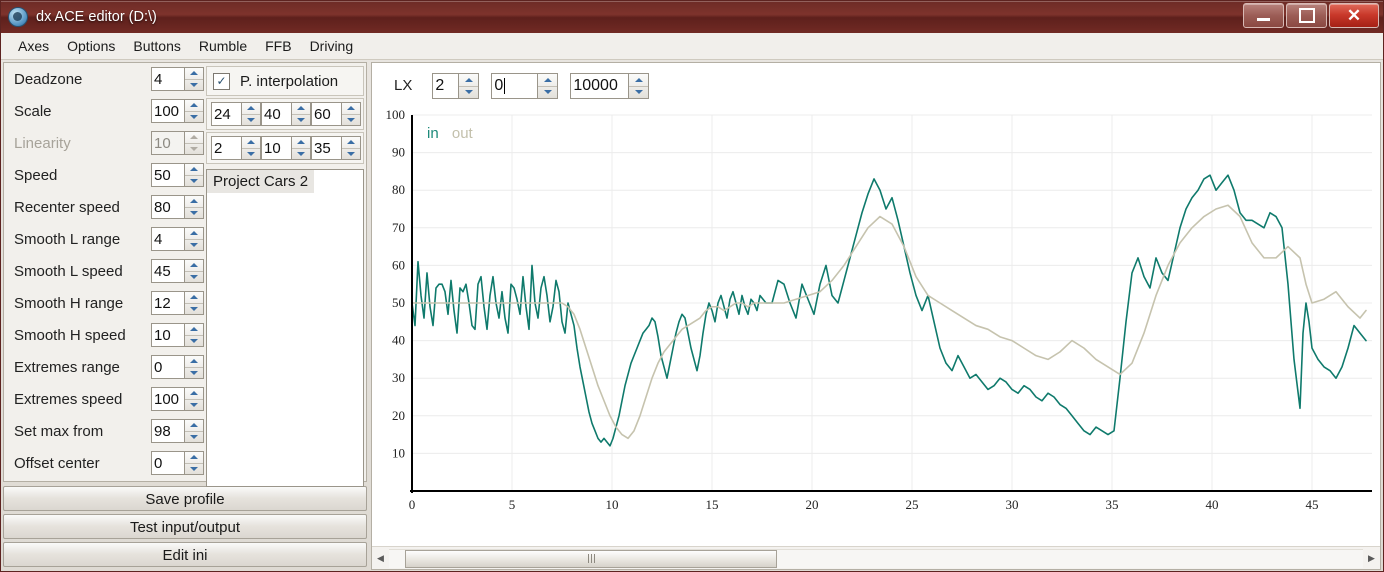  I want to click on parameter-spinner: 0, so click(177, 463).